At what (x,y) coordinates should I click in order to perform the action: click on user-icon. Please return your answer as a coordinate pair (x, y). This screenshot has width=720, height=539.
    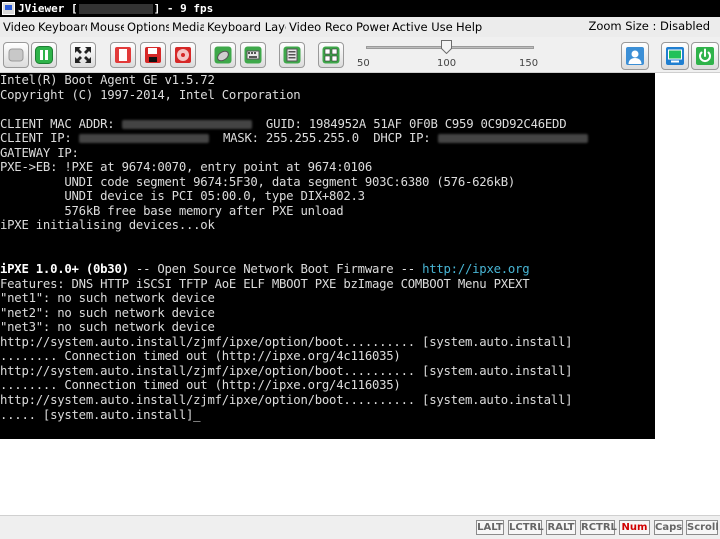
    Looking at the image, I should click on (635, 56).